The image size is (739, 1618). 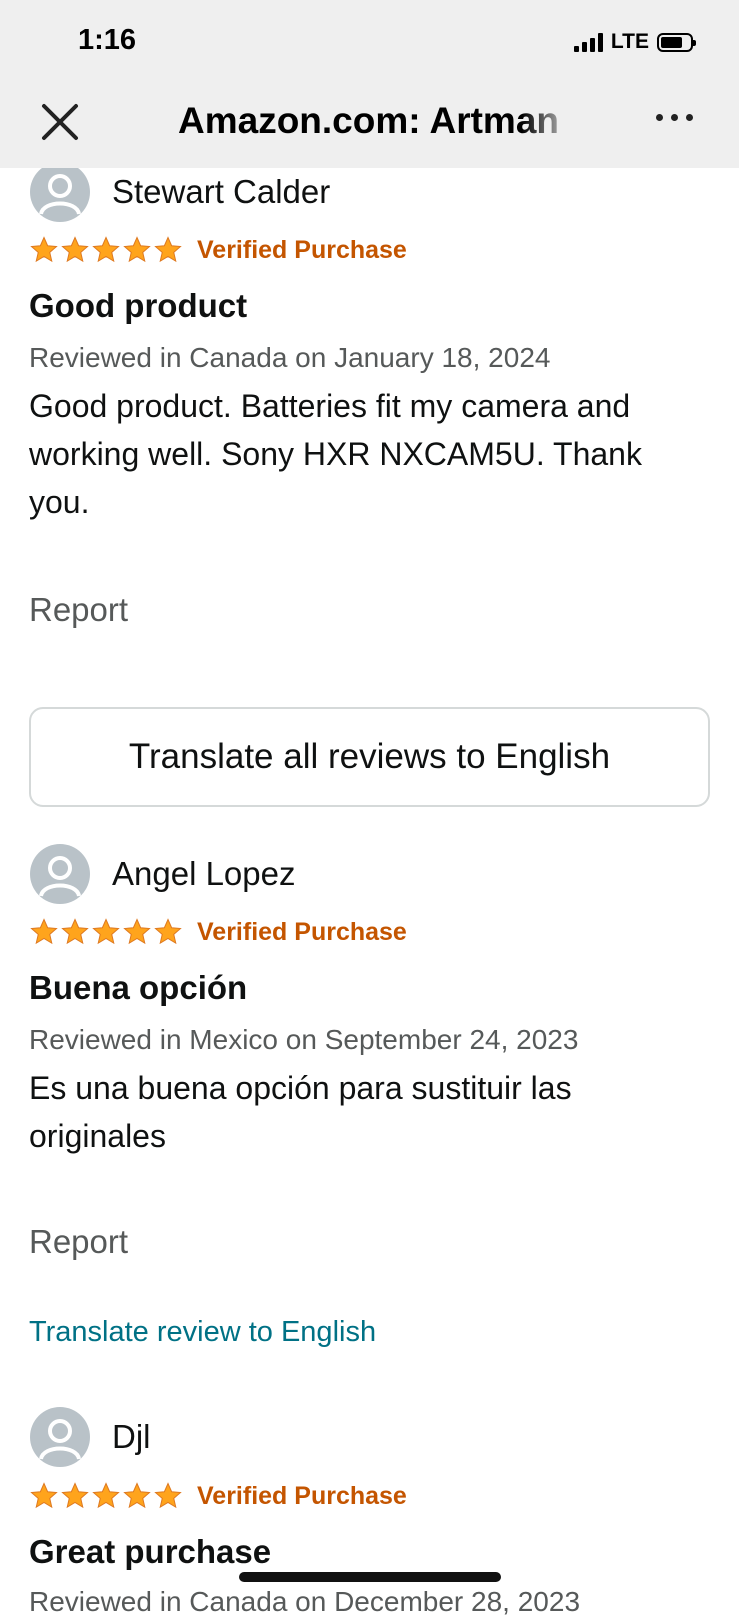 What do you see at coordinates (588, 42) in the screenshot?
I see `cellular-signal-icon` at bounding box center [588, 42].